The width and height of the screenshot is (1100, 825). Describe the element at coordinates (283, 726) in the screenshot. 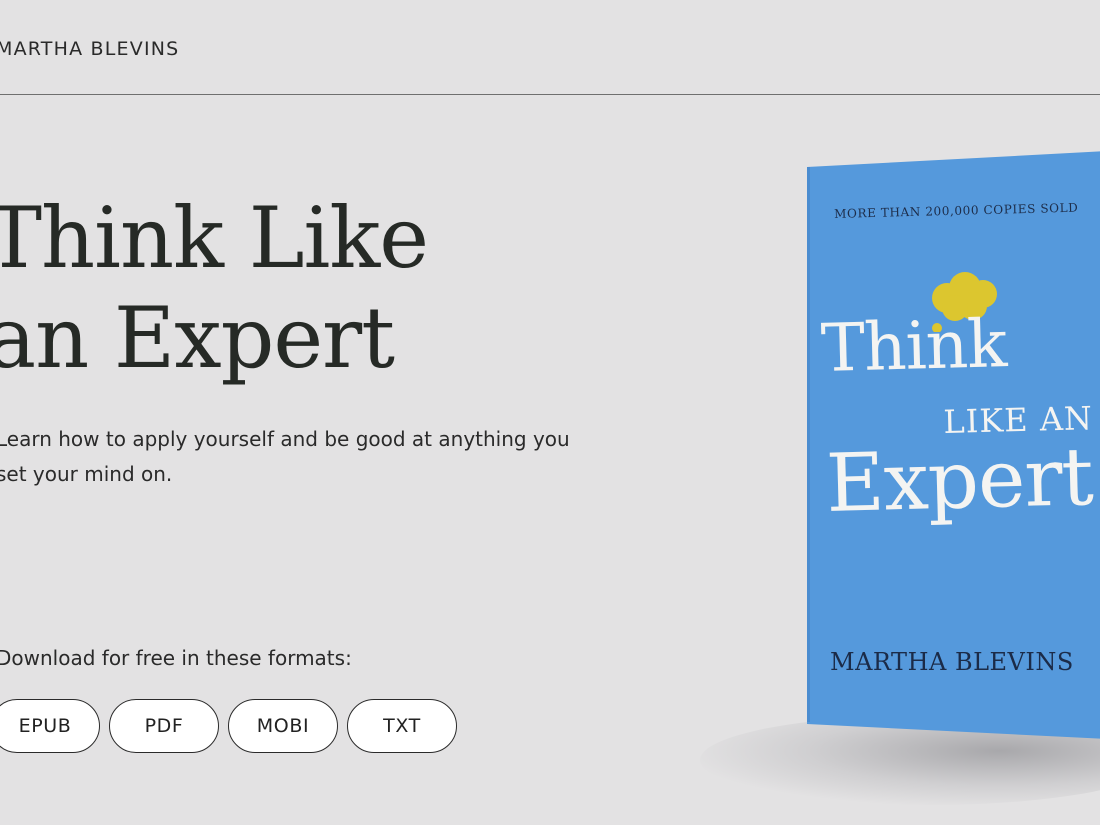

I see `mobi-download-button: MOBI` at that location.